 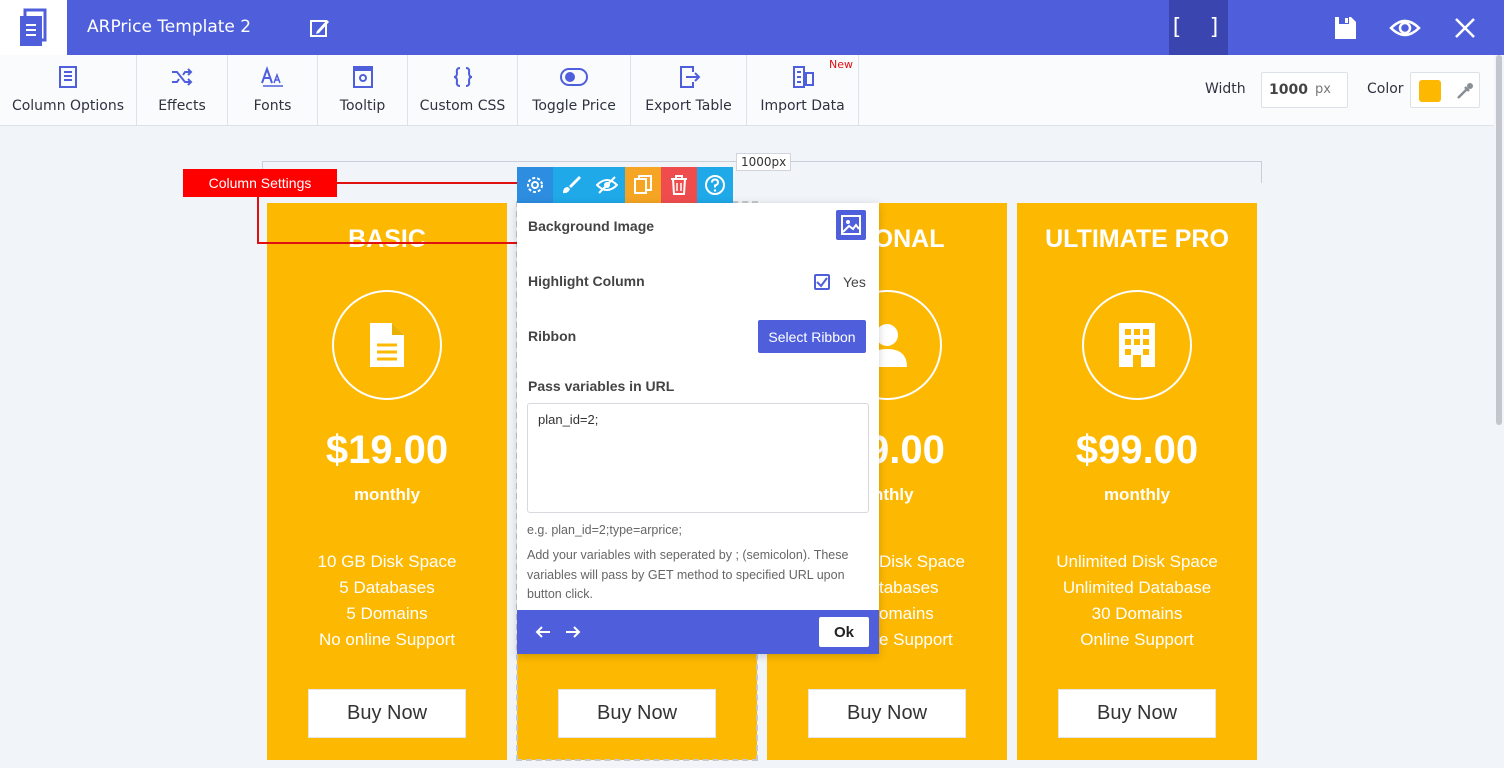 I want to click on feature-item: Unlimited Disk Space, so click(x=1137, y=561).